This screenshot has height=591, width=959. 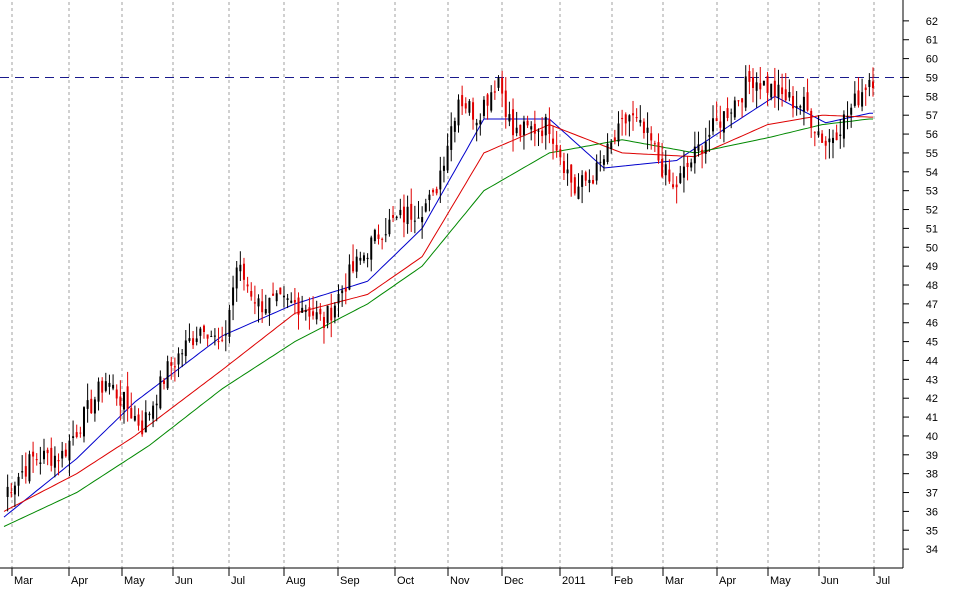 What do you see at coordinates (780, 581) in the screenshot?
I see `month-label: May` at bounding box center [780, 581].